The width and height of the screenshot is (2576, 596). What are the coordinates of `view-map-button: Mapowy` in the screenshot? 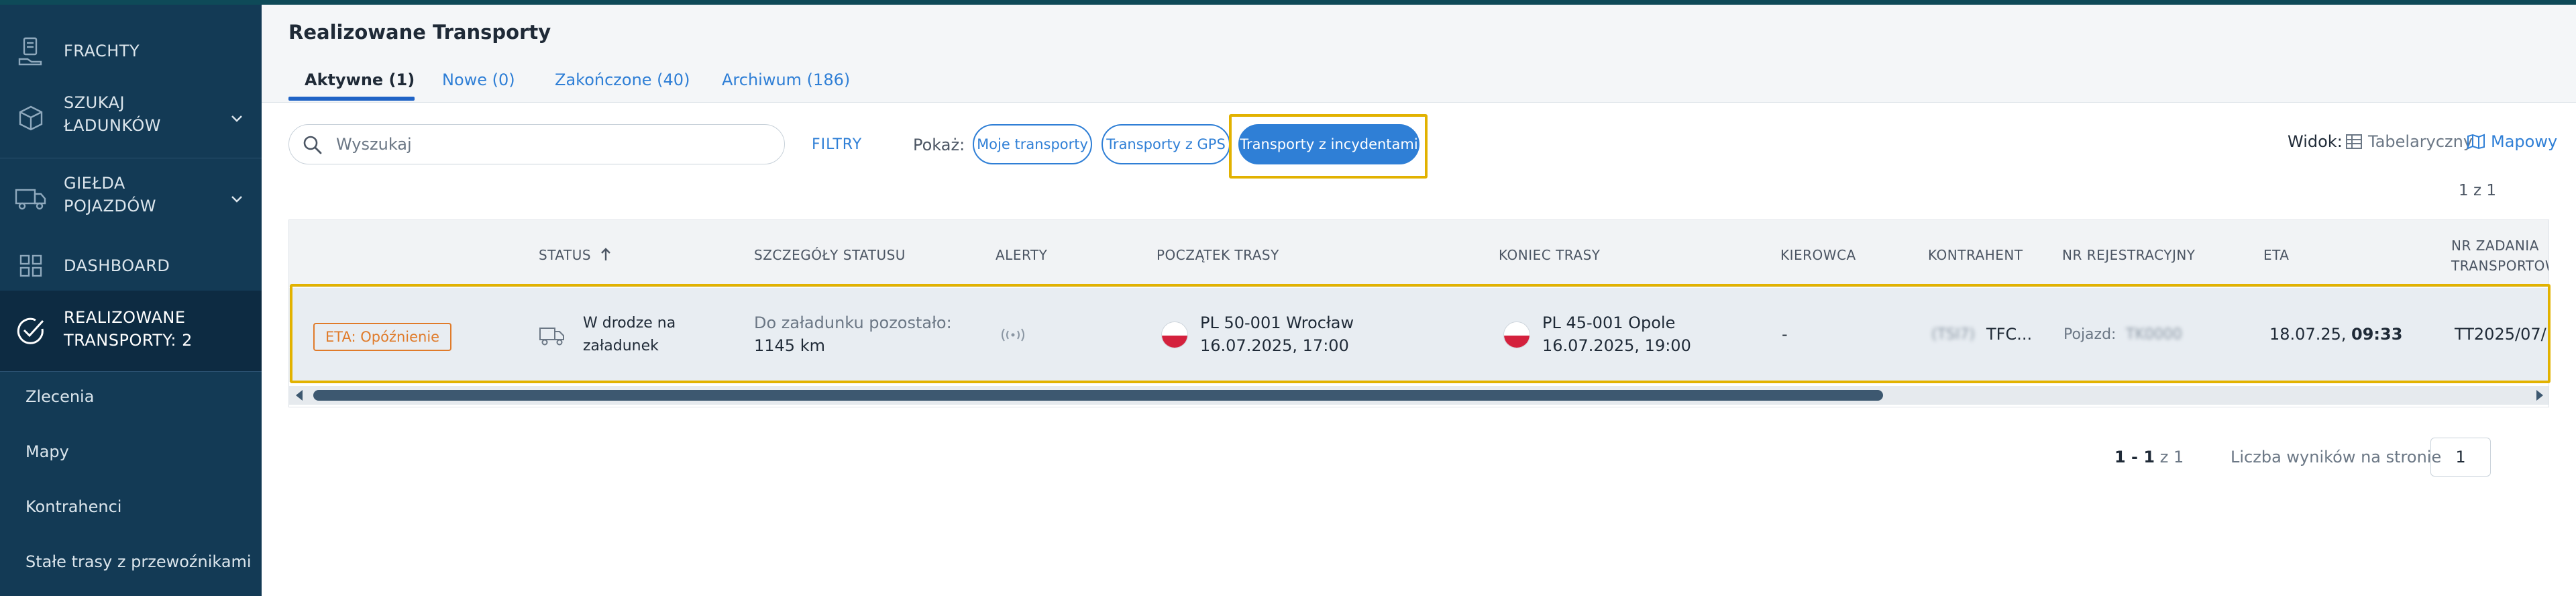 It's located at (2512, 142).